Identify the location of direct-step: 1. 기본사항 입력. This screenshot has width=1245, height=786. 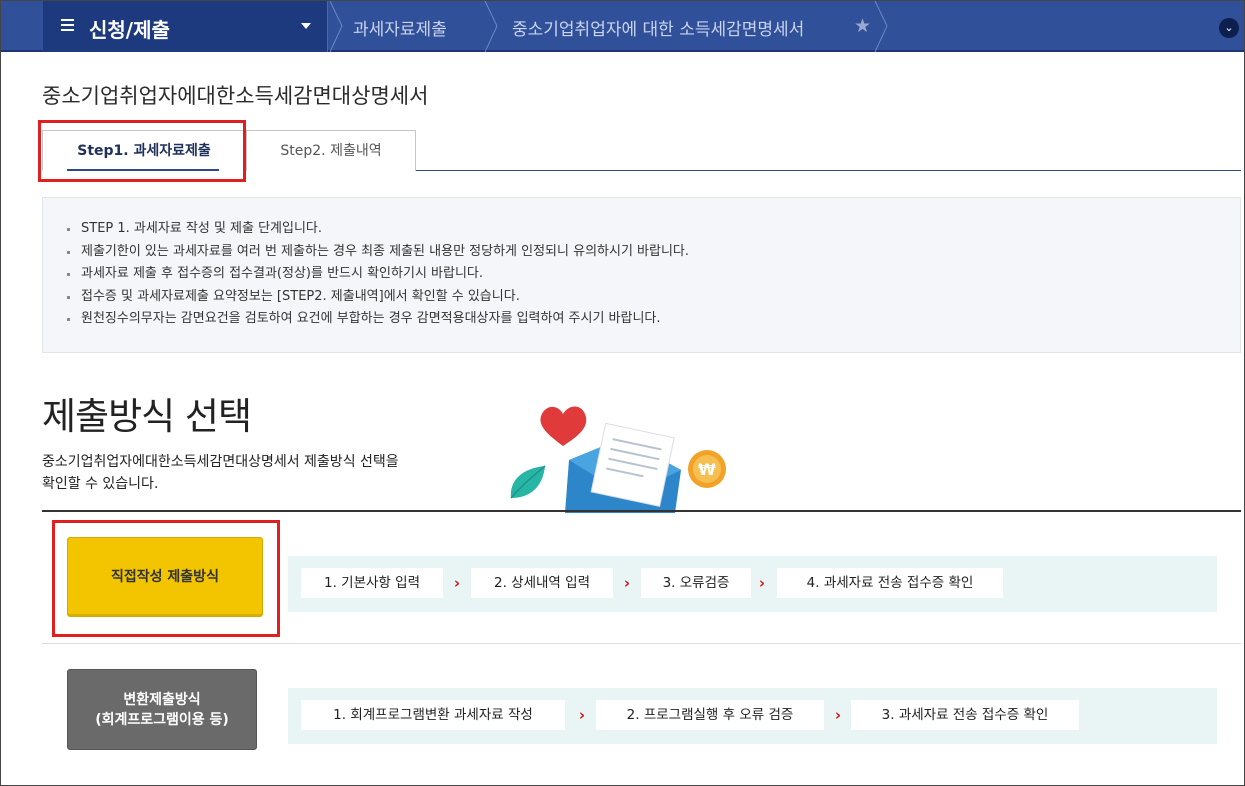
(372, 583).